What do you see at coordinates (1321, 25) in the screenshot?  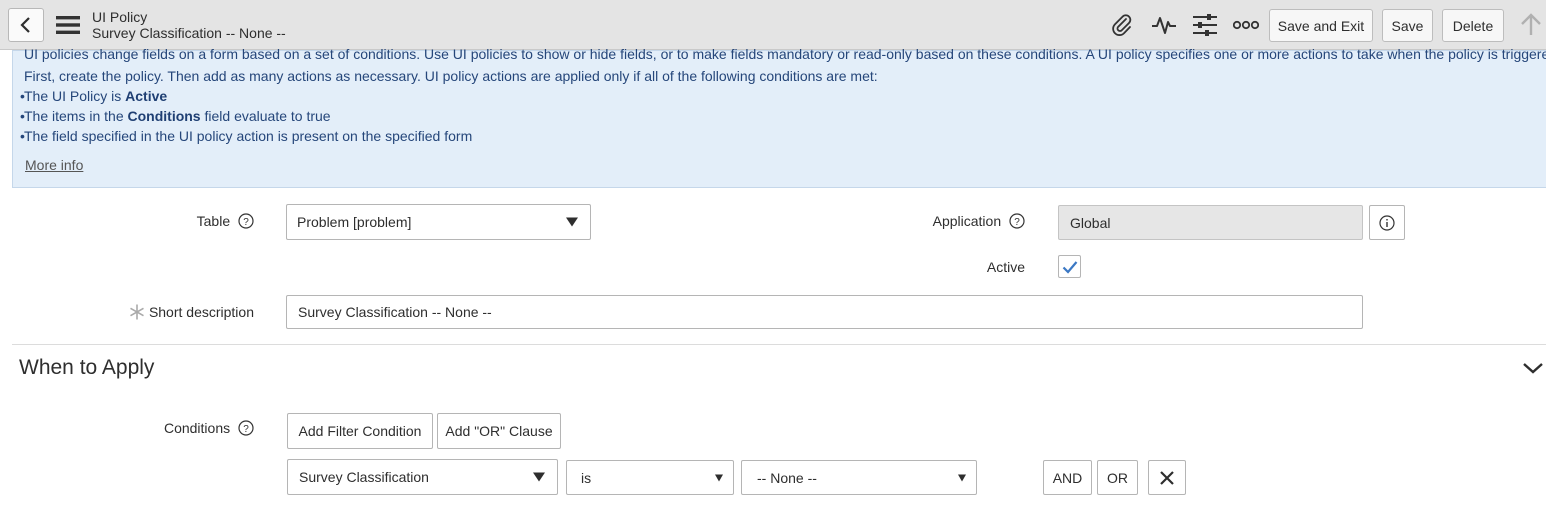 I see `save-and-exit-button: Save and Exit` at bounding box center [1321, 25].